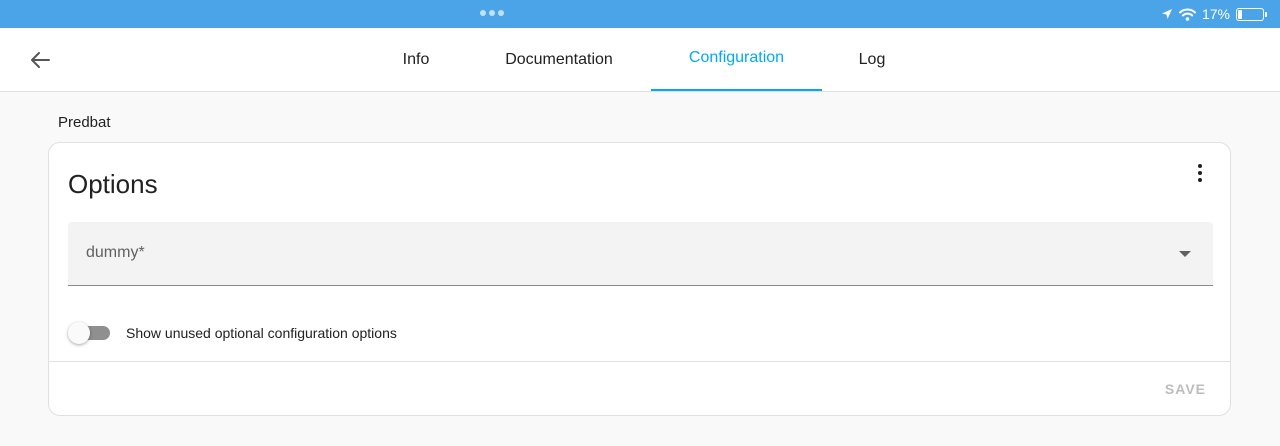 This screenshot has height=446, width=1280. Describe the element at coordinates (1187, 14) in the screenshot. I see `wifi-icon` at that location.